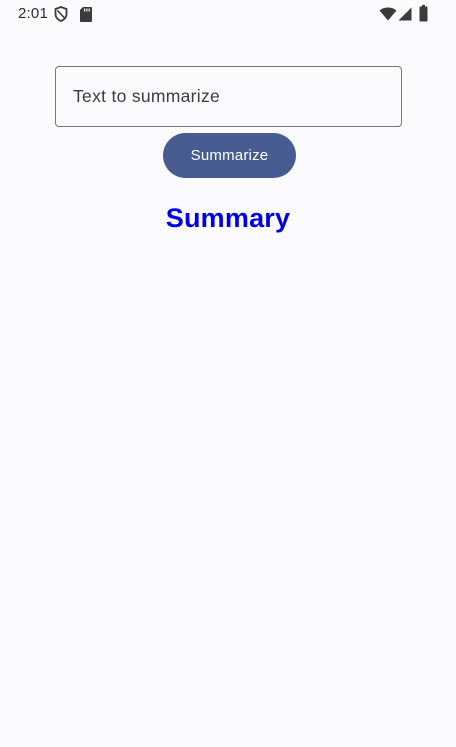  I want to click on wifi-icon, so click(388, 14).